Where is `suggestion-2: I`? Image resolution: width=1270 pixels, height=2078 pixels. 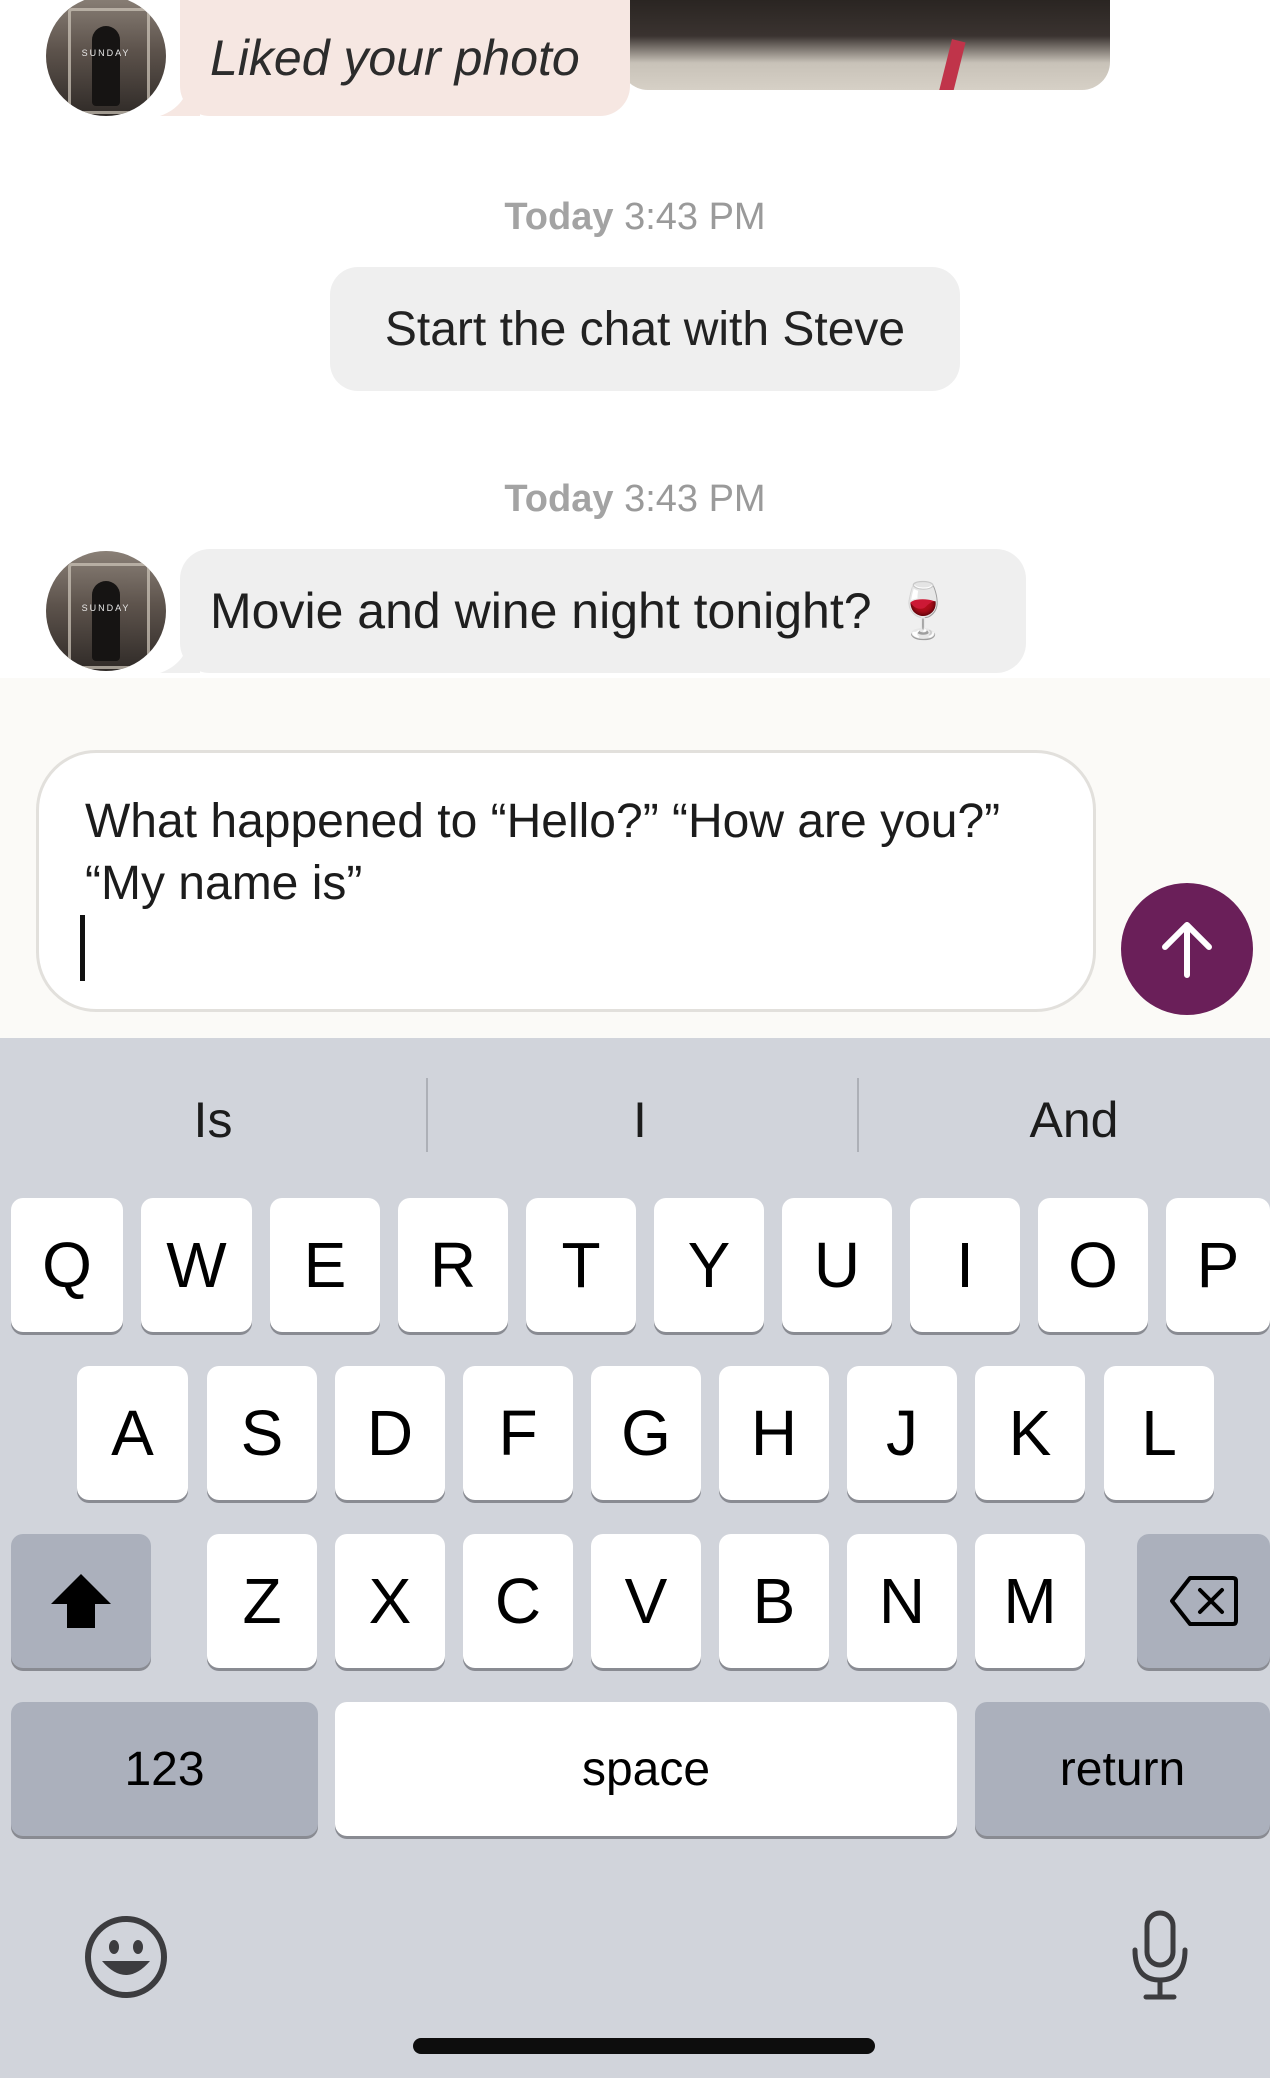 suggestion-2: I is located at coordinates (640, 1120).